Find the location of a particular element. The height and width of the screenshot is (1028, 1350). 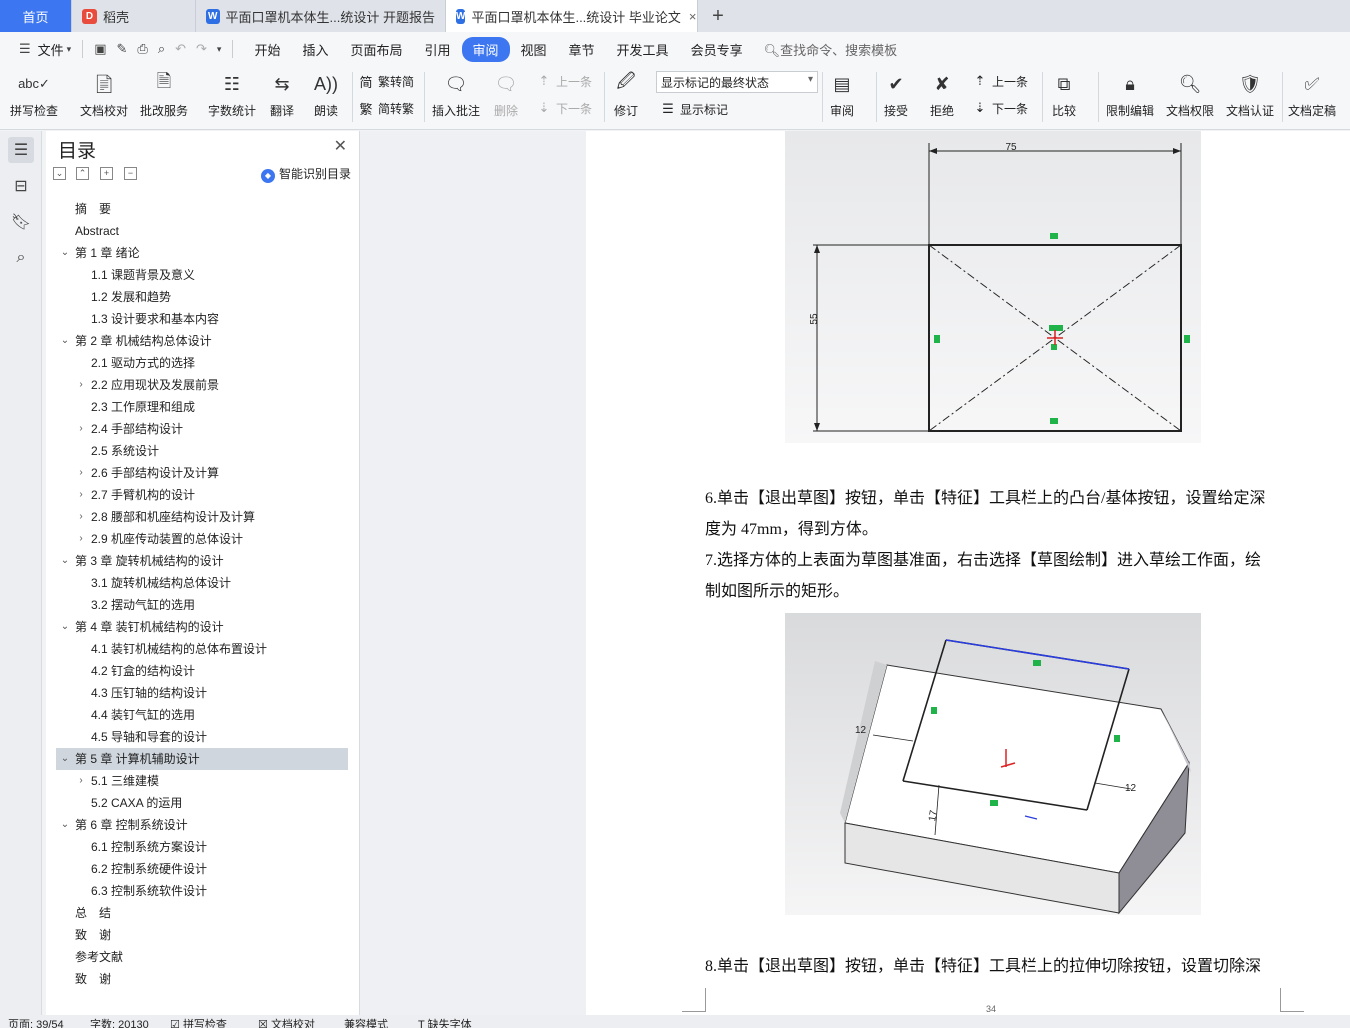

undo-icon: ↶ is located at coordinates (180, 49).